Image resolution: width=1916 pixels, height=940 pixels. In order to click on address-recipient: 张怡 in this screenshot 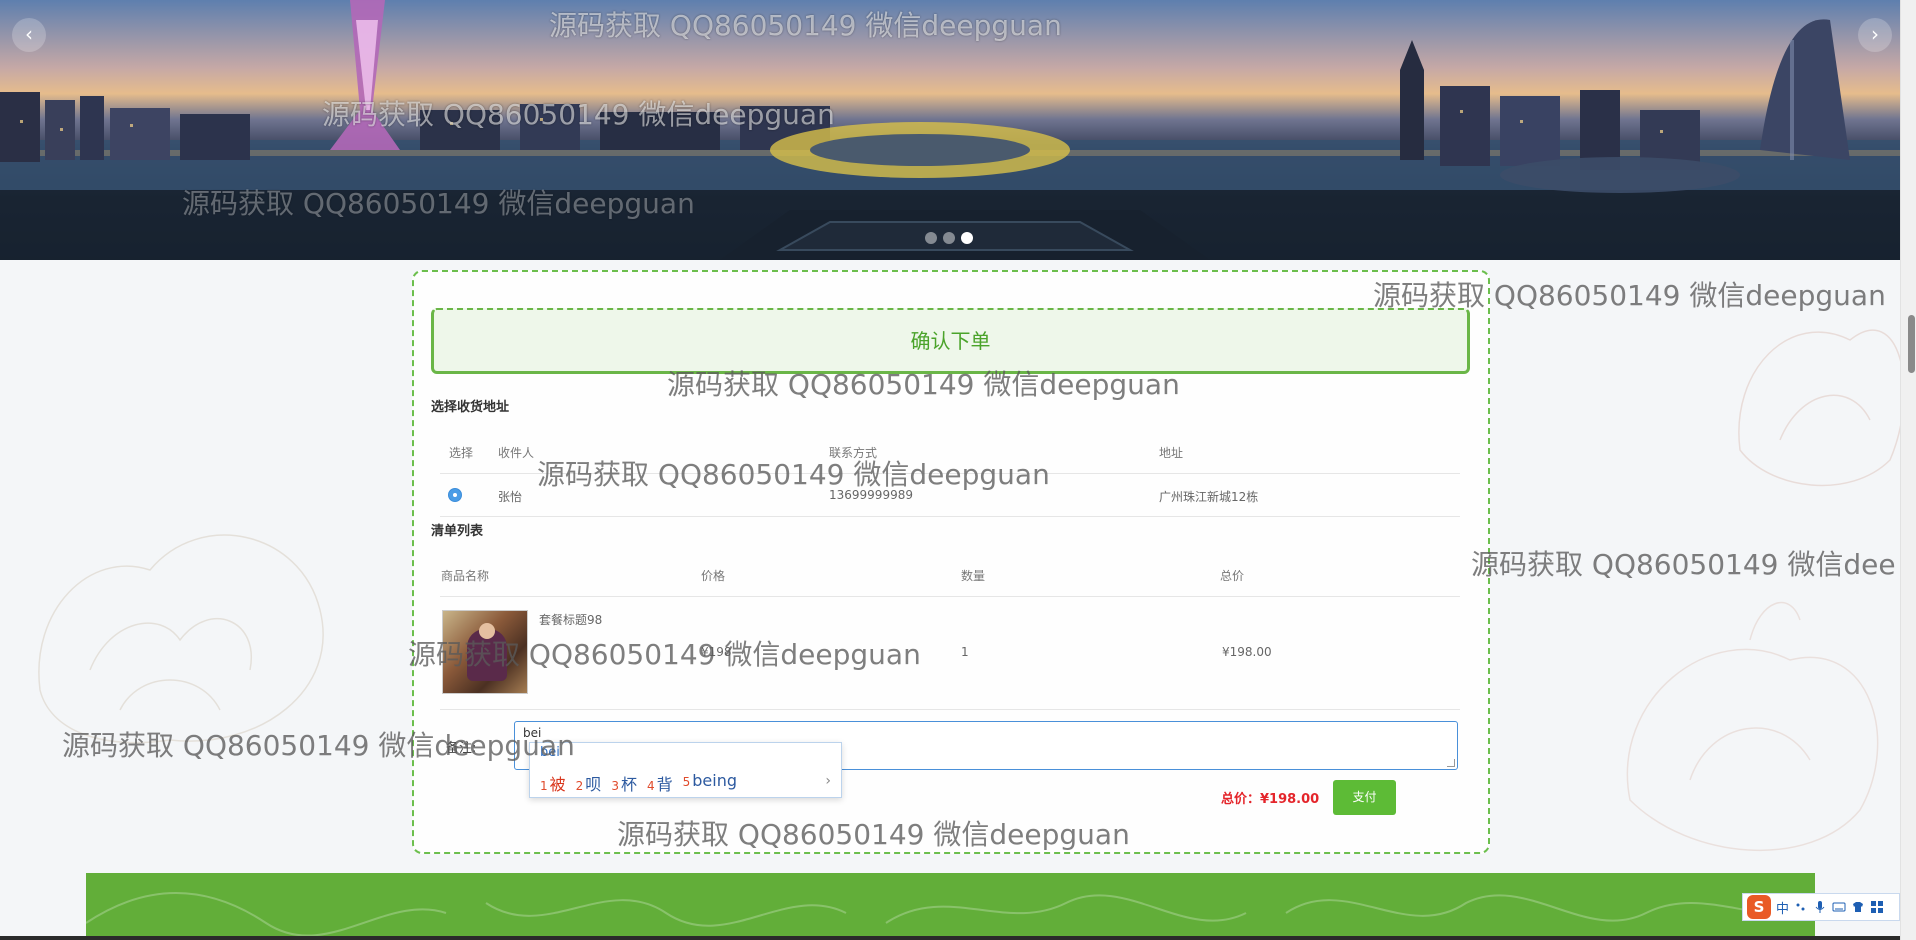, I will do `click(510, 497)`.